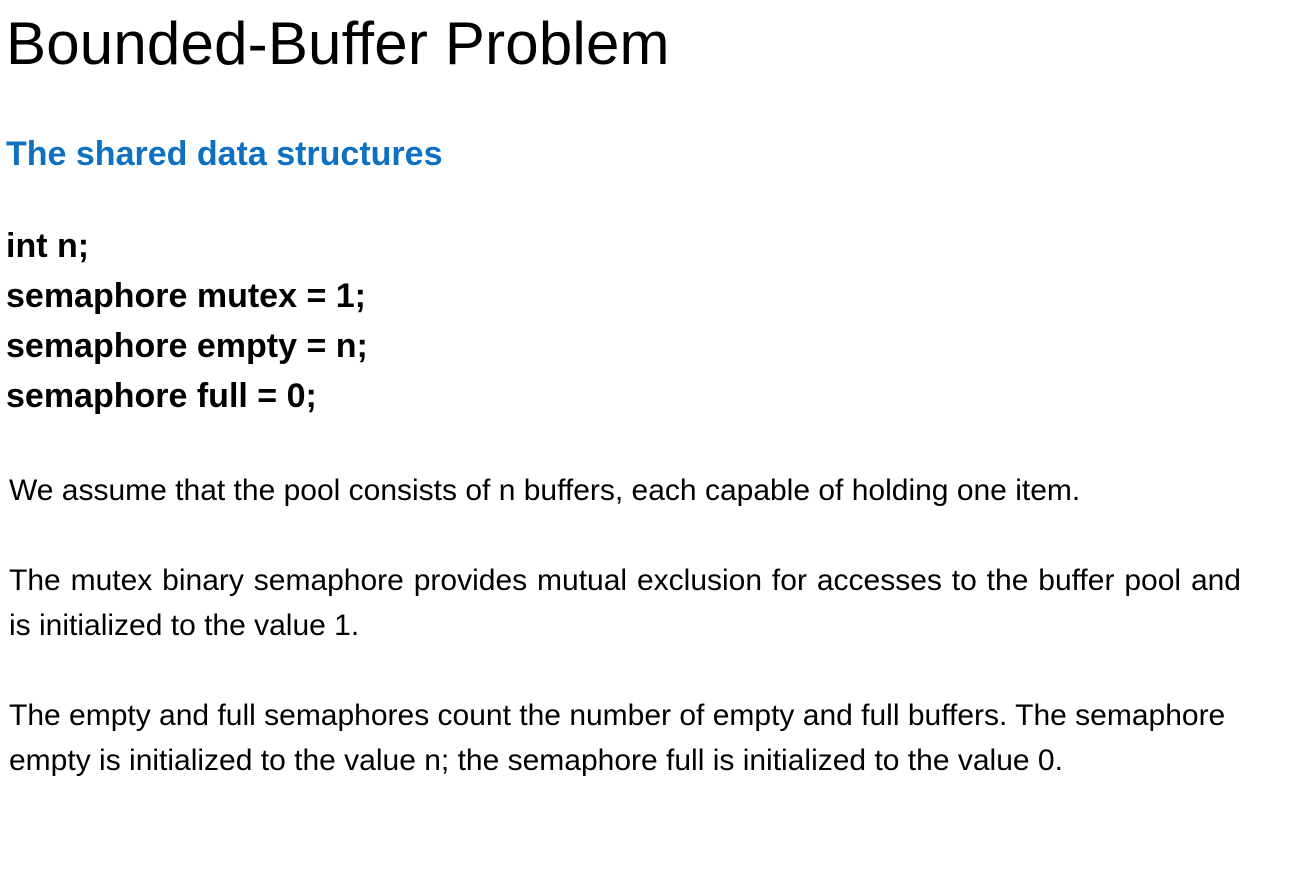 Image resolution: width=1313 pixels, height=892 pixels. I want to click on section-subtitle: The shared data structures, so click(224, 154).